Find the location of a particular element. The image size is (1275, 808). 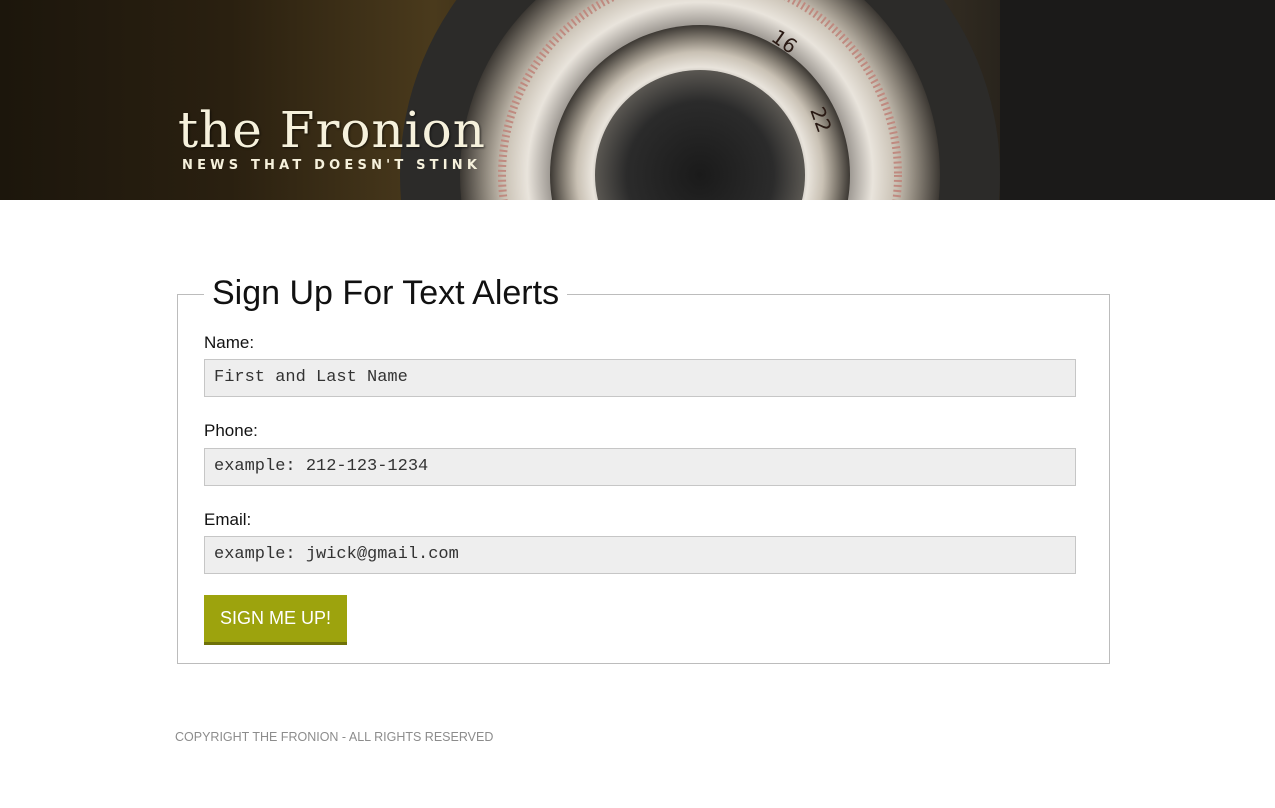

name-label: Name: is located at coordinates (229, 342).